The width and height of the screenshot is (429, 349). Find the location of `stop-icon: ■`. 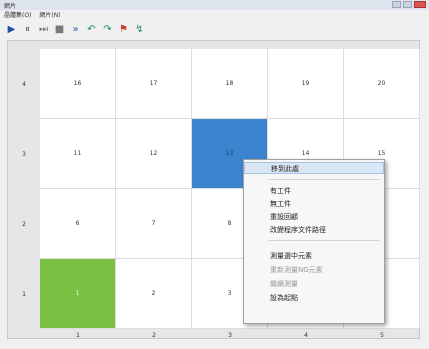

stop-icon: ■ is located at coordinates (59, 29).